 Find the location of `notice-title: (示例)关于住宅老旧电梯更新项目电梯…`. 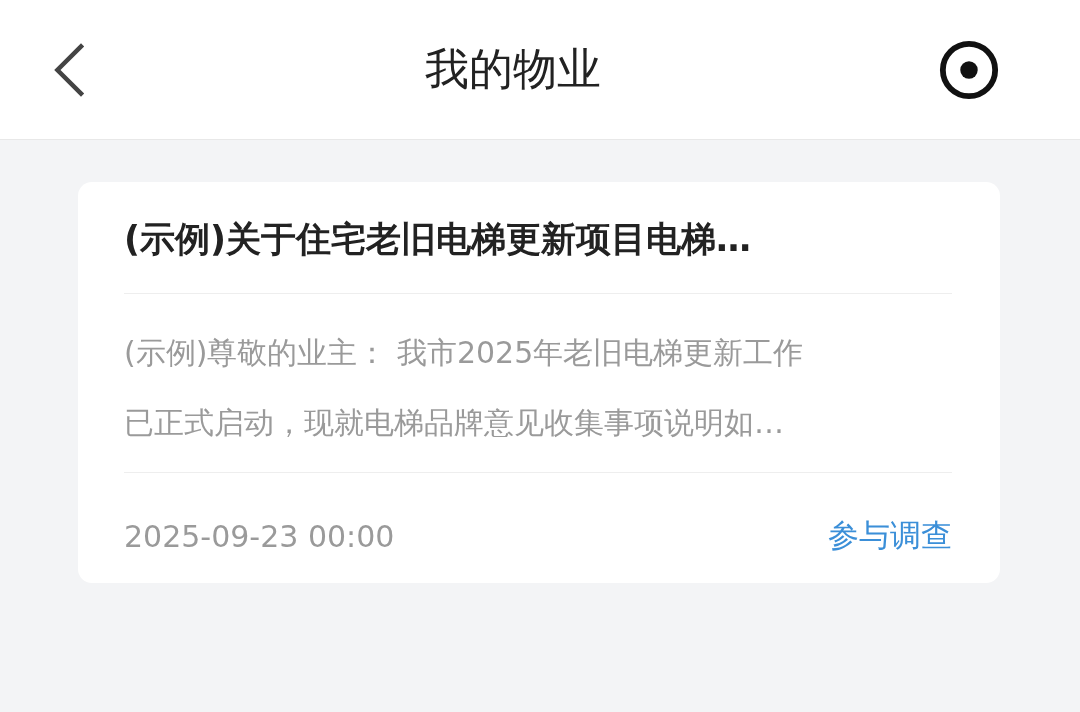

notice-title: (示例)关于住宅老旧电梯更新项目电梯… is located at coordinates (438, 239).